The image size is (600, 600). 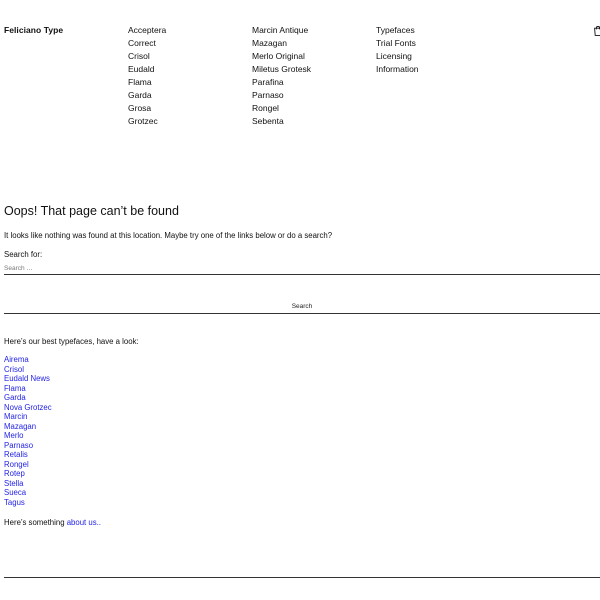 What do you see at coordinates (28, 474) in the screenshot?
I see `list-item: Rotep` at bounding box center [28, 474].